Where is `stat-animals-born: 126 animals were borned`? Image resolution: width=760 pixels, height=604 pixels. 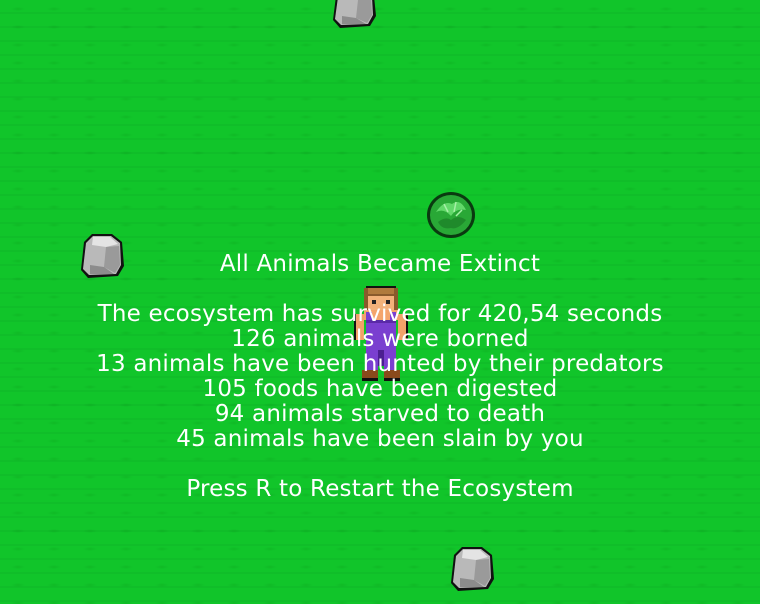
stat-animals-born: 126 animals were borned is located at coordinates (380, 339).